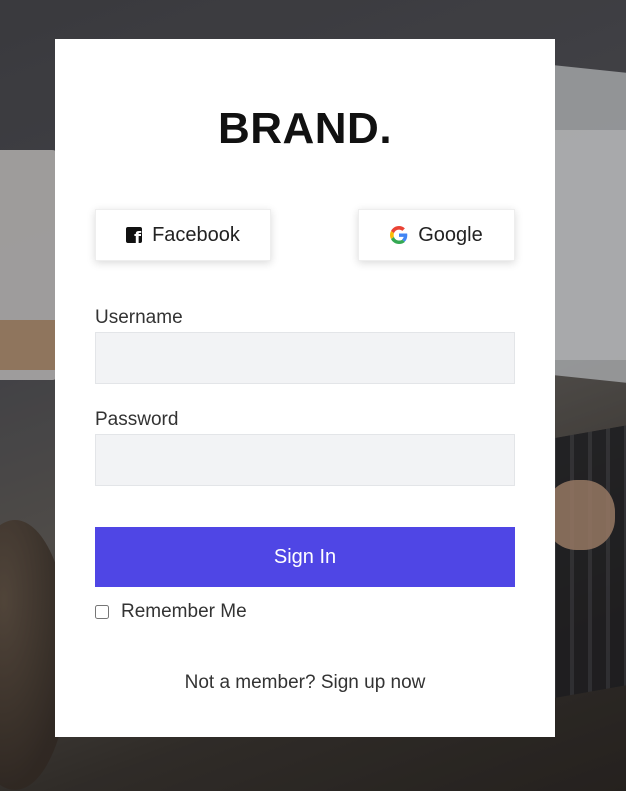  What do you see at coordinates (399, 235) in the screenshot?
I see `google-icon` at bounding box center [399, 235].